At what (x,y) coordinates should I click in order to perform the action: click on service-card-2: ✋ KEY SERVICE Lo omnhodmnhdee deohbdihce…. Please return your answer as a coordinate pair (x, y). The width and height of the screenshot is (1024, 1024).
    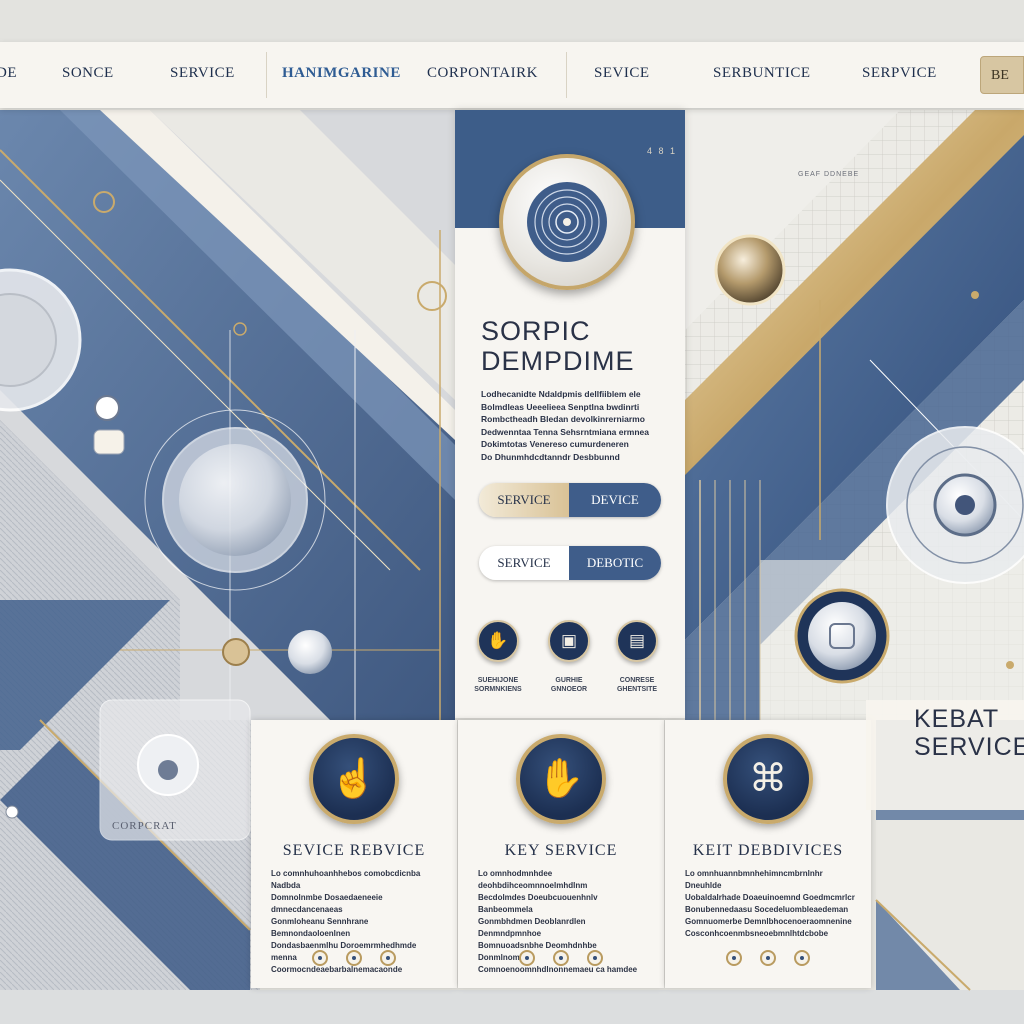
    Looking at the image, I should click on (561, 854).